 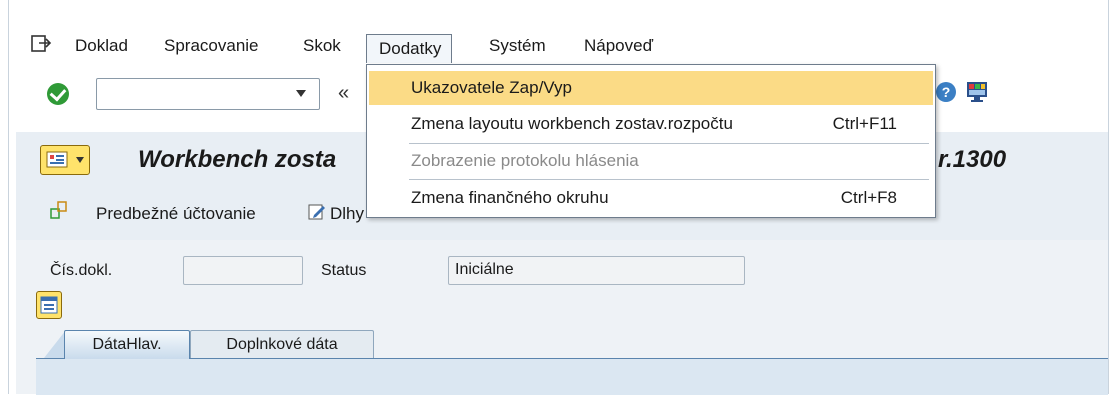 What do you see at coordinates (344, 270) in the screenshot?
I see `status-label: Status` at bounding box center [344, 270].